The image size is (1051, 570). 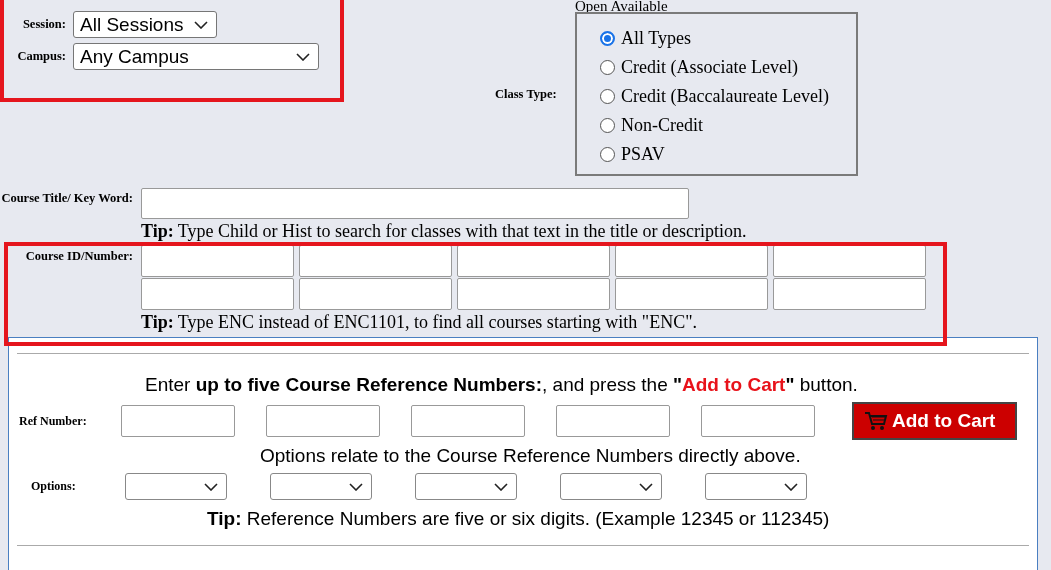 I want to click on radio-label: Credit (Associate Level), so click(x=709, y=67).